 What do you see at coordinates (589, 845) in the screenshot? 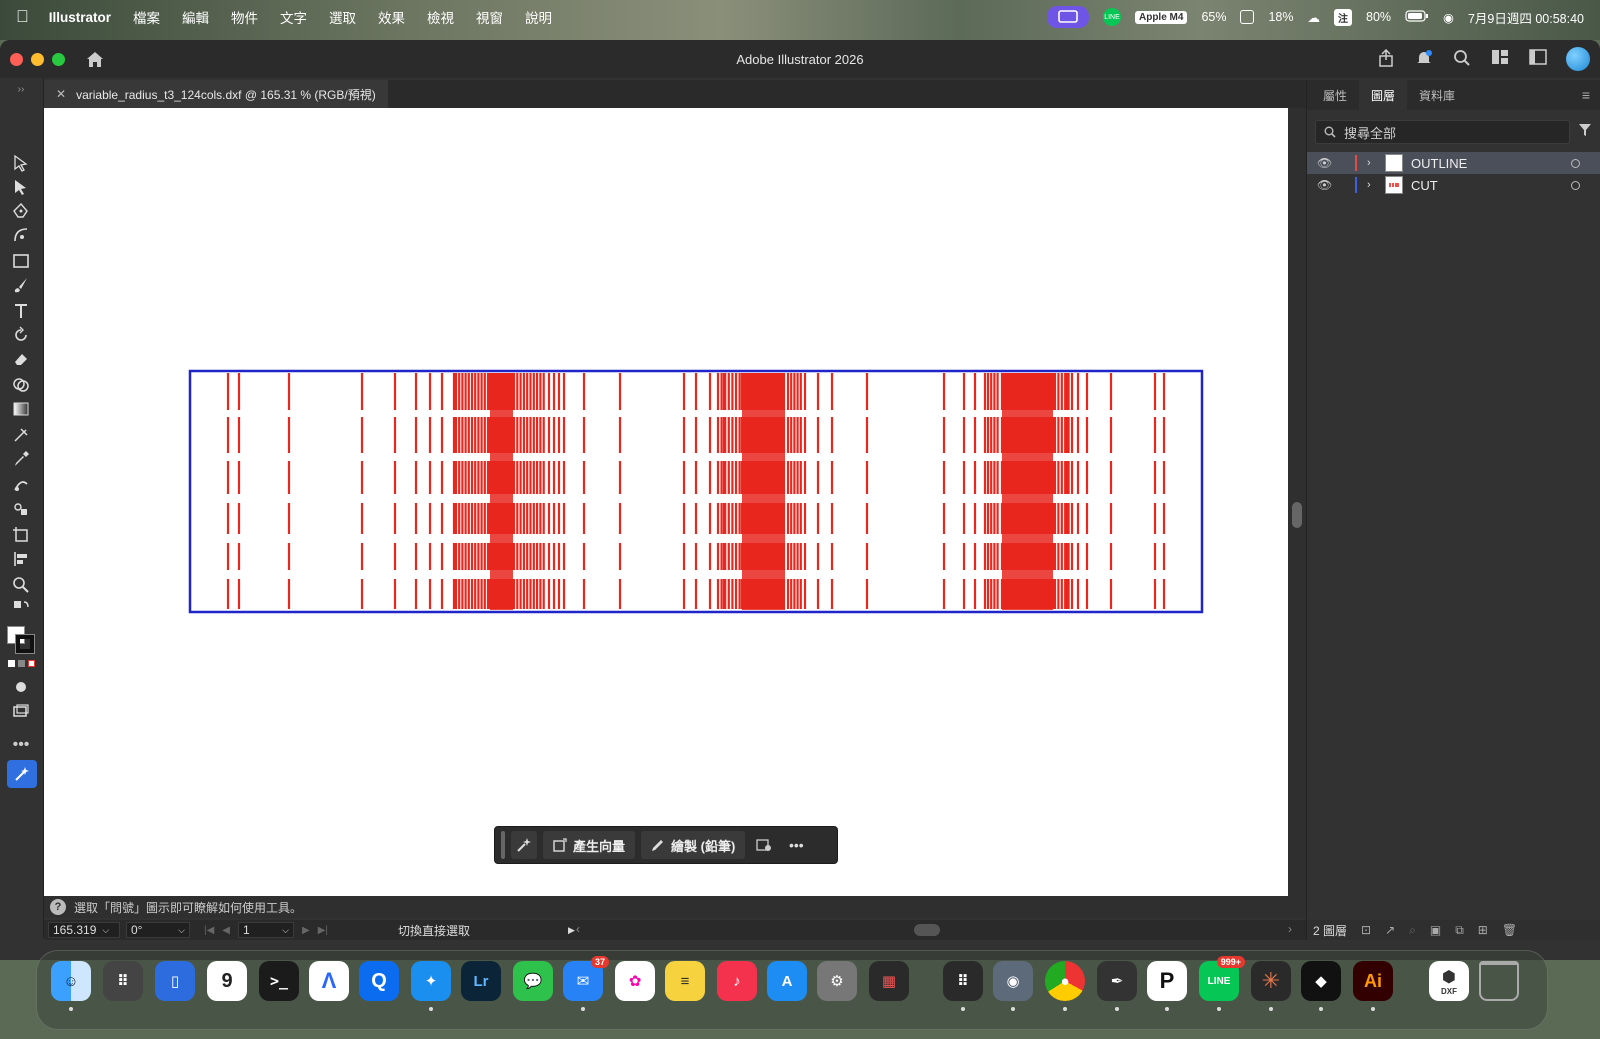
I see `generate-vector-button: 產生向量` at bounding box center [589, 845].